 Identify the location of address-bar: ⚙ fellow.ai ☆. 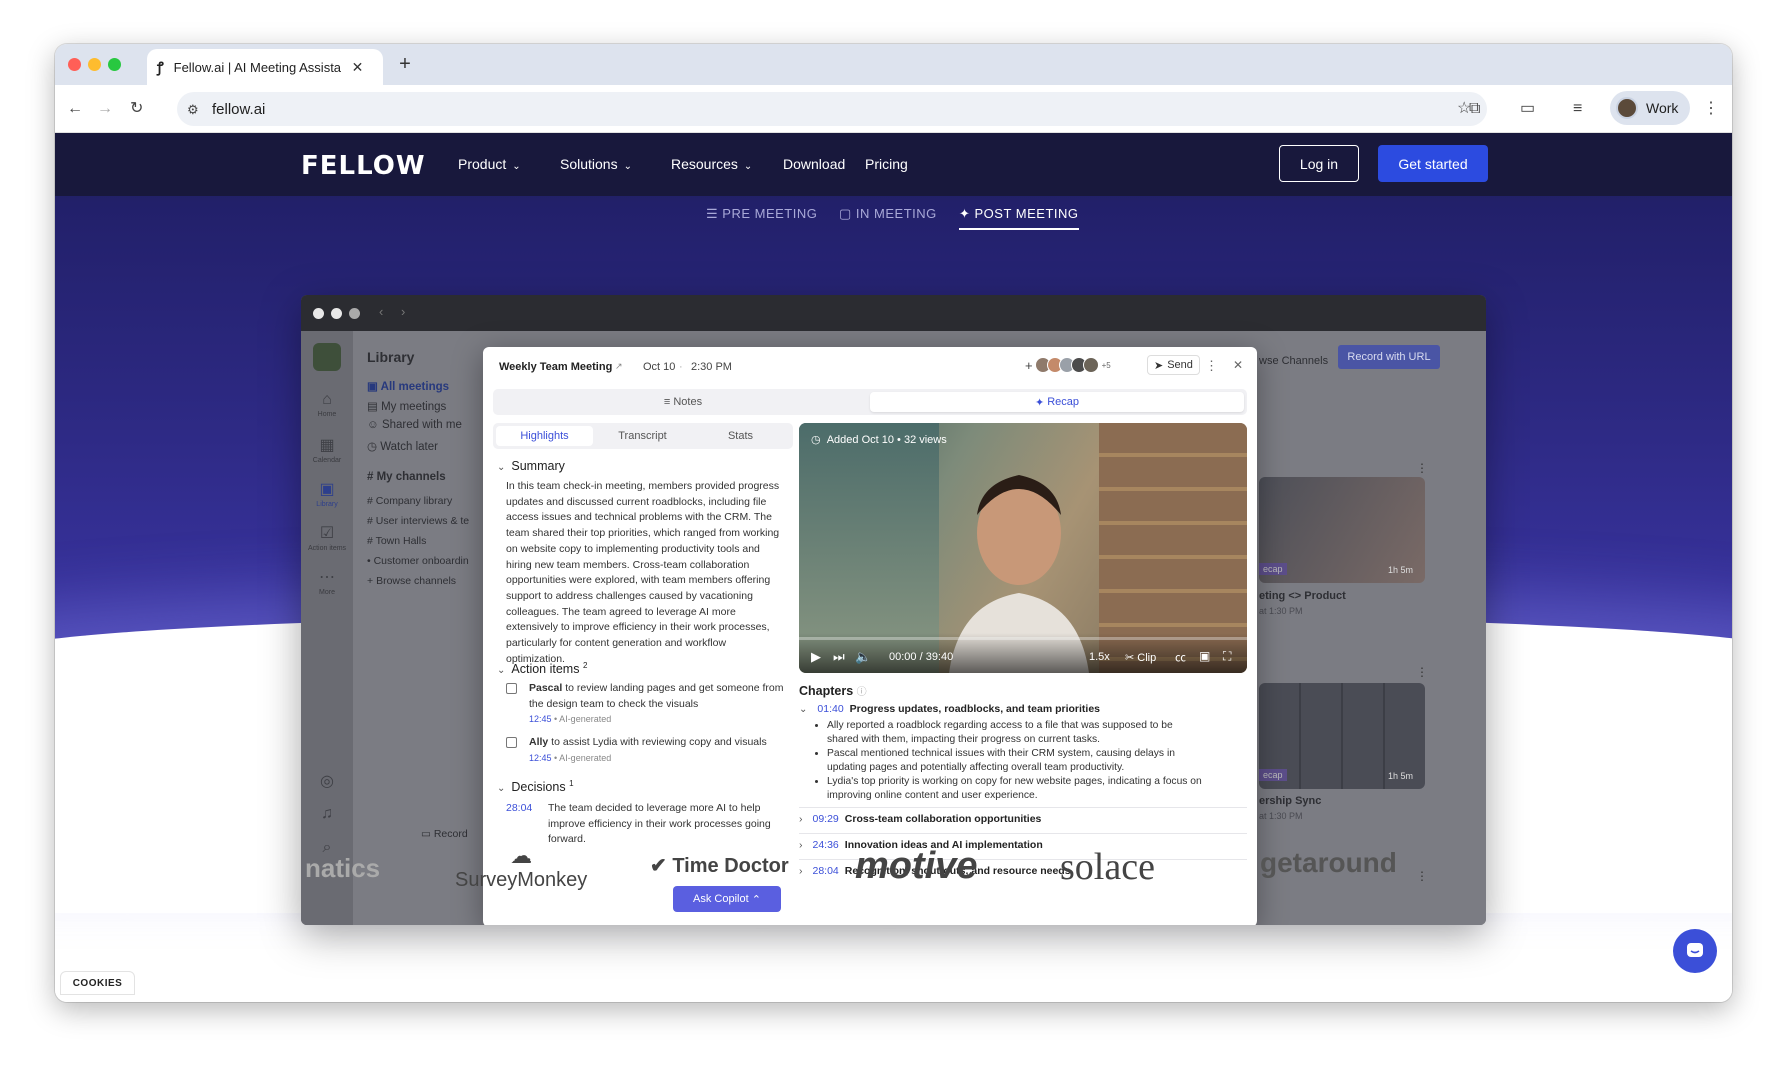
(832, 109).